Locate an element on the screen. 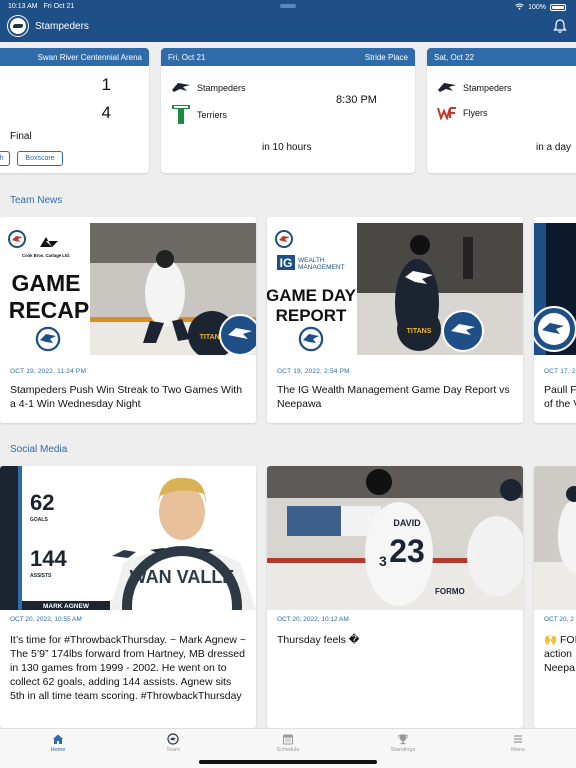  news-date: OCT 19, 2022, 11:24 PM is located at coordinates (48, 371).